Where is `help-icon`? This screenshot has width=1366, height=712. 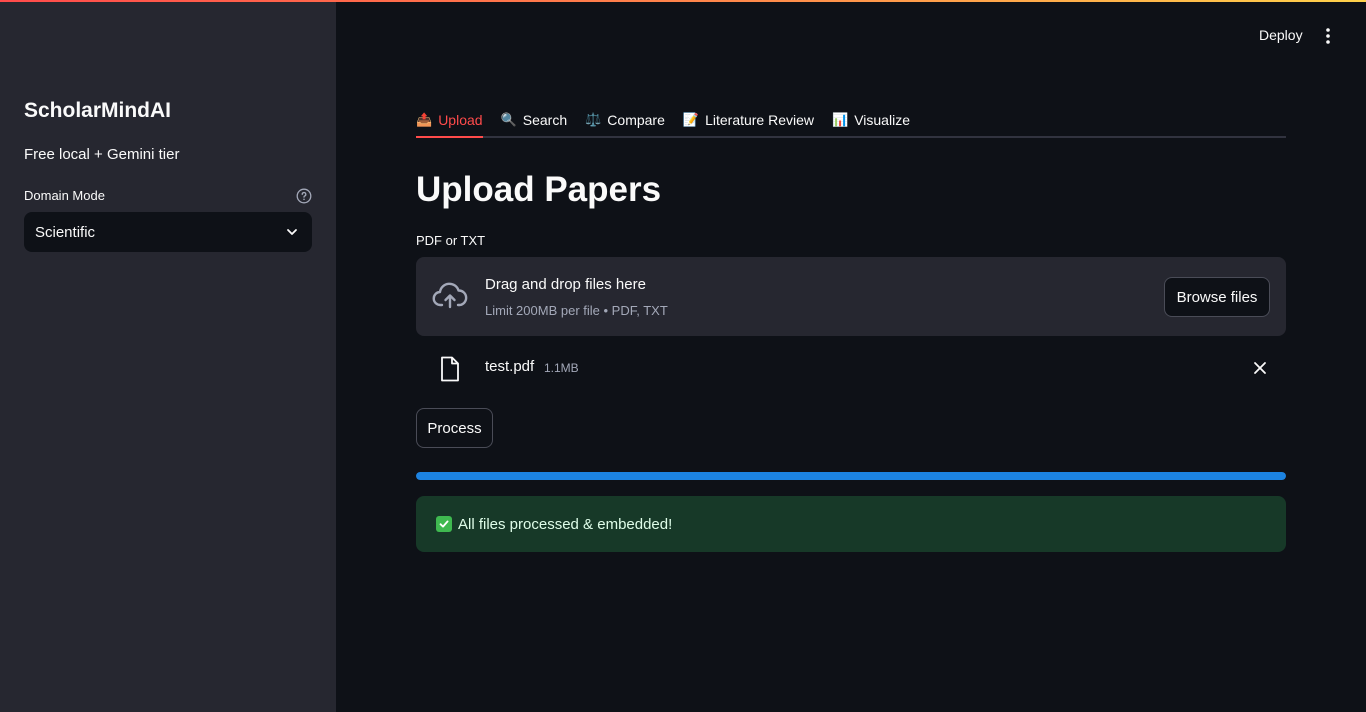 help-icon is located at coordinates (304, 196).